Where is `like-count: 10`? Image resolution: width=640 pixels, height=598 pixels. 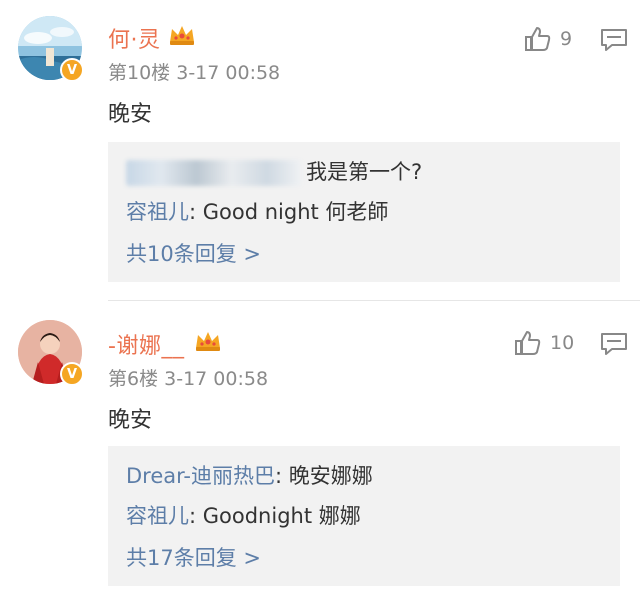 like-count: 10 is located at coordinates (562, 343).